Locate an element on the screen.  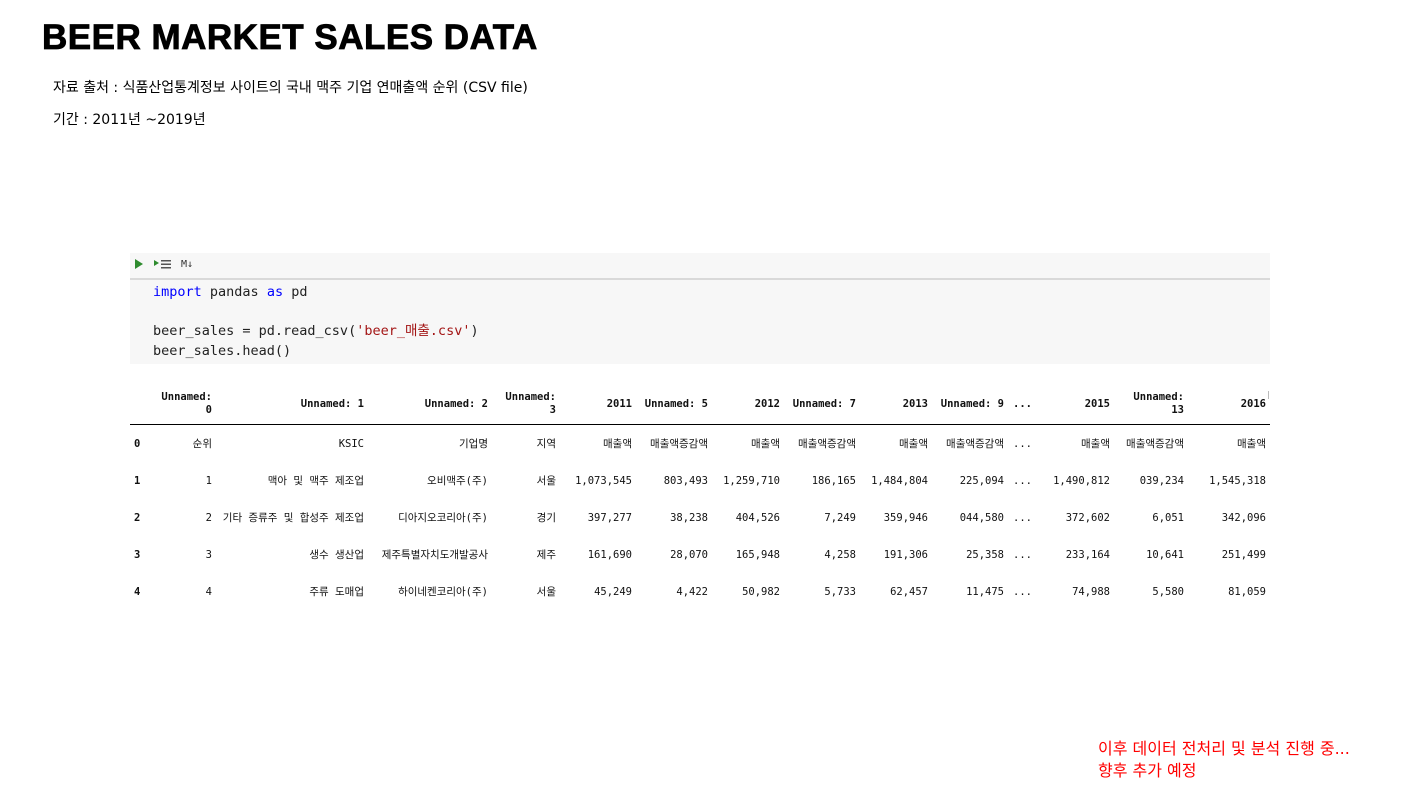
column-header: Unnamed: 5 is located at coordinates (674, 404).